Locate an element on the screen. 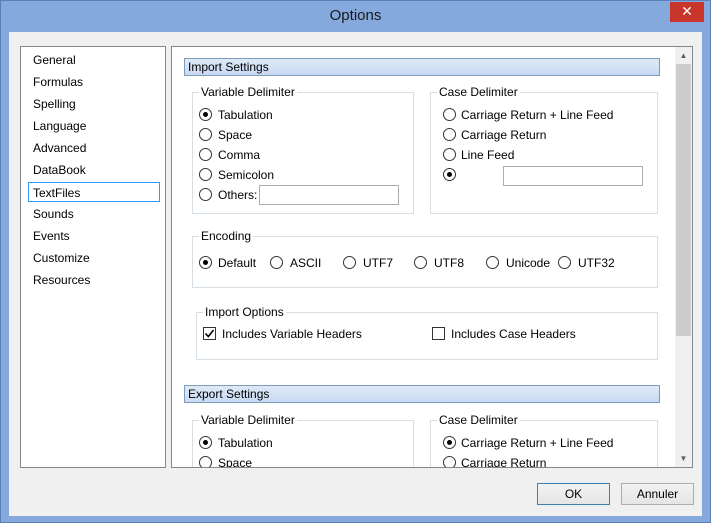 The width and height of the screenshot is (711, 523). import-radio-comma is located at coordinates (205, 154).